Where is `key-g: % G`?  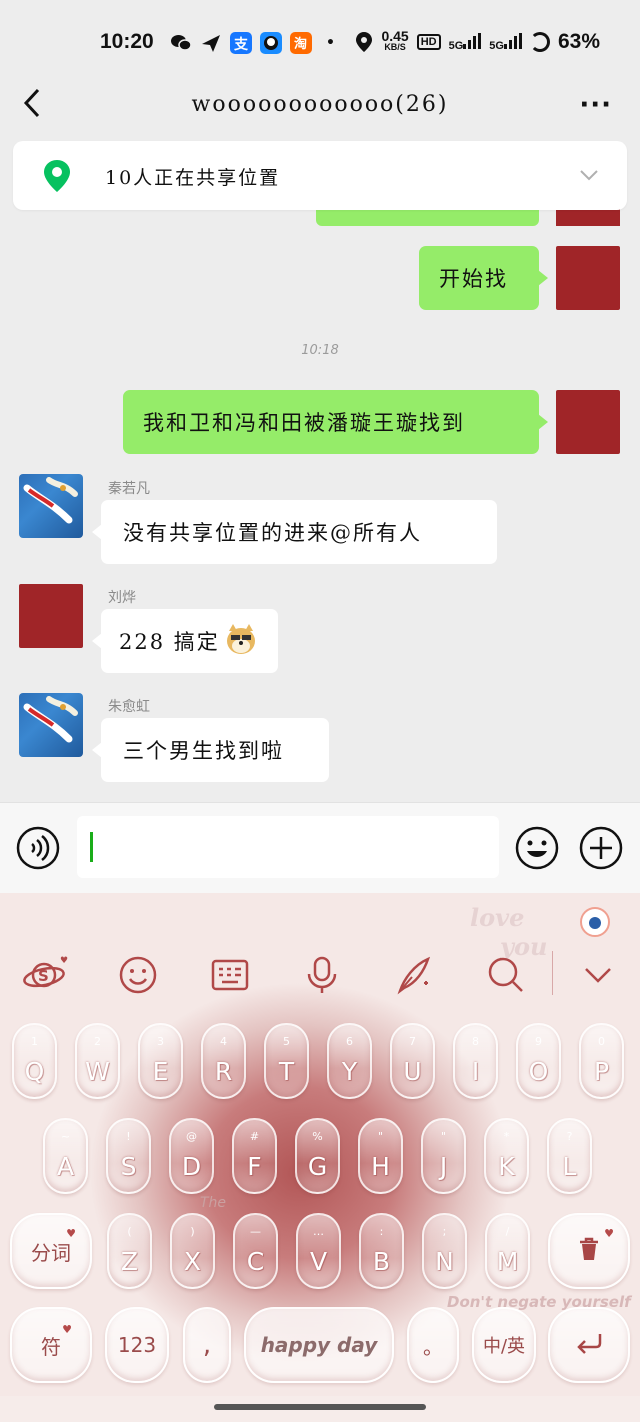 key-g: % G is located at coordinates (317, 1156).